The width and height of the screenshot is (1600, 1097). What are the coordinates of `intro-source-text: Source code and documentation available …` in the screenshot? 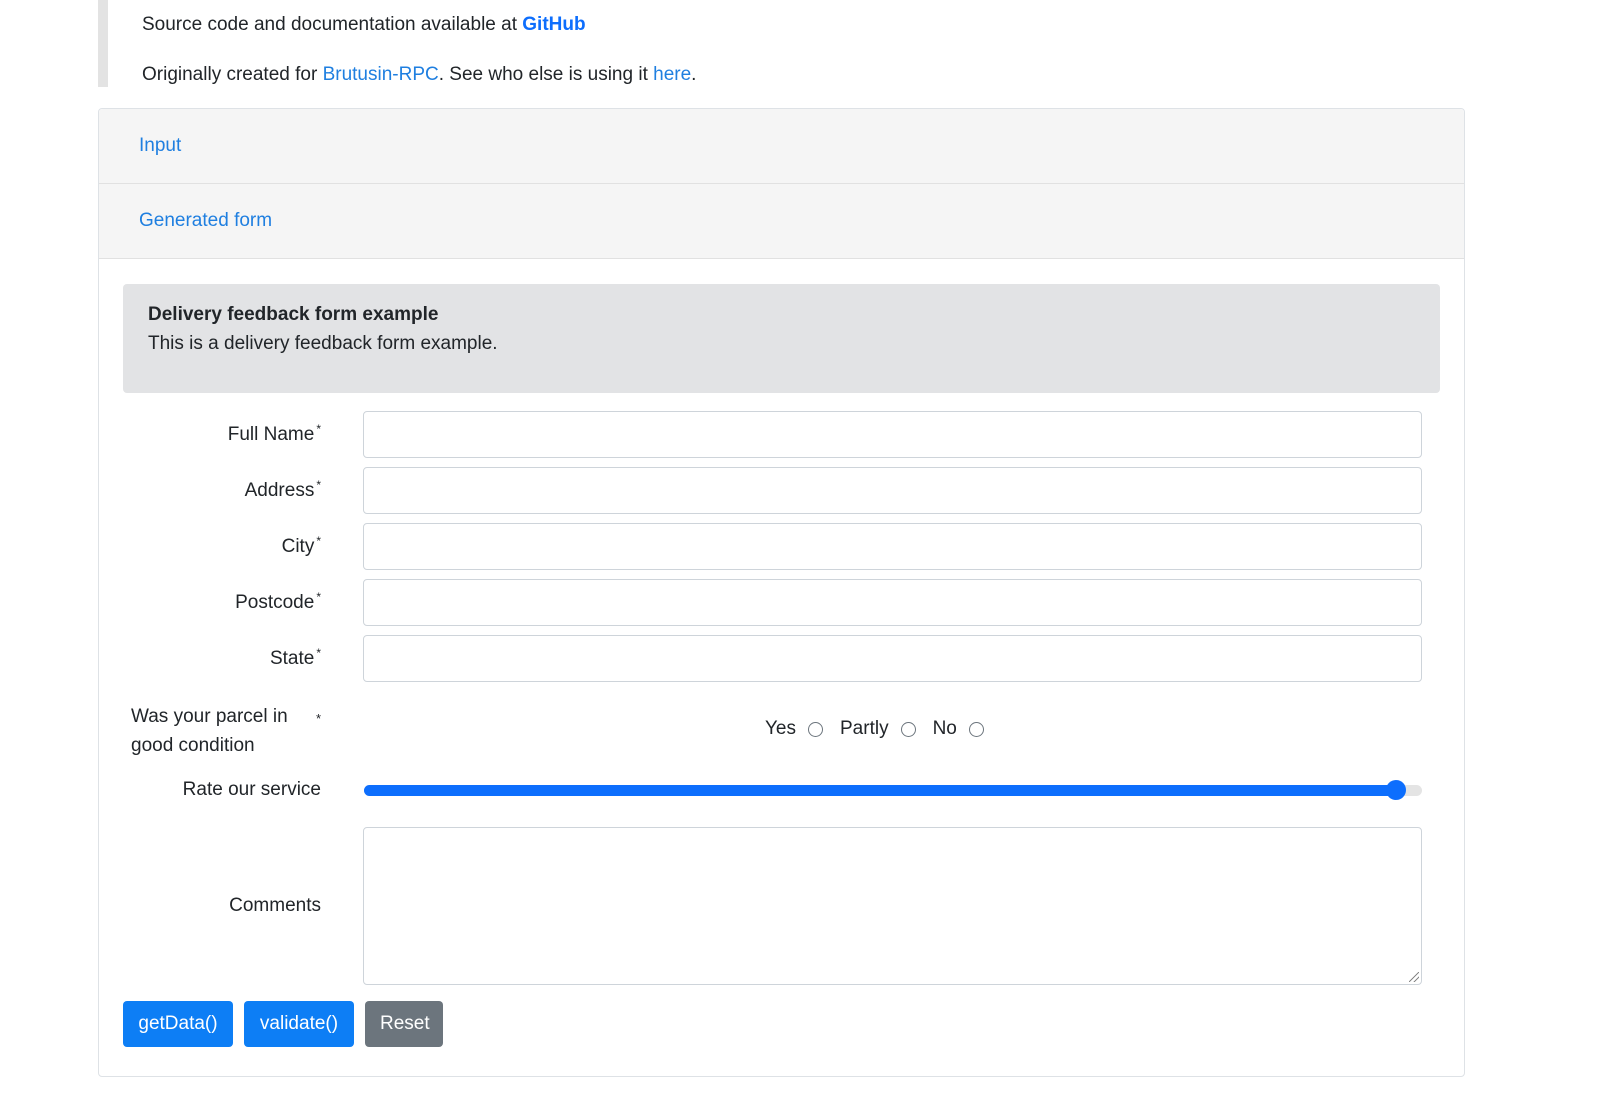 It's located at (332, 24).